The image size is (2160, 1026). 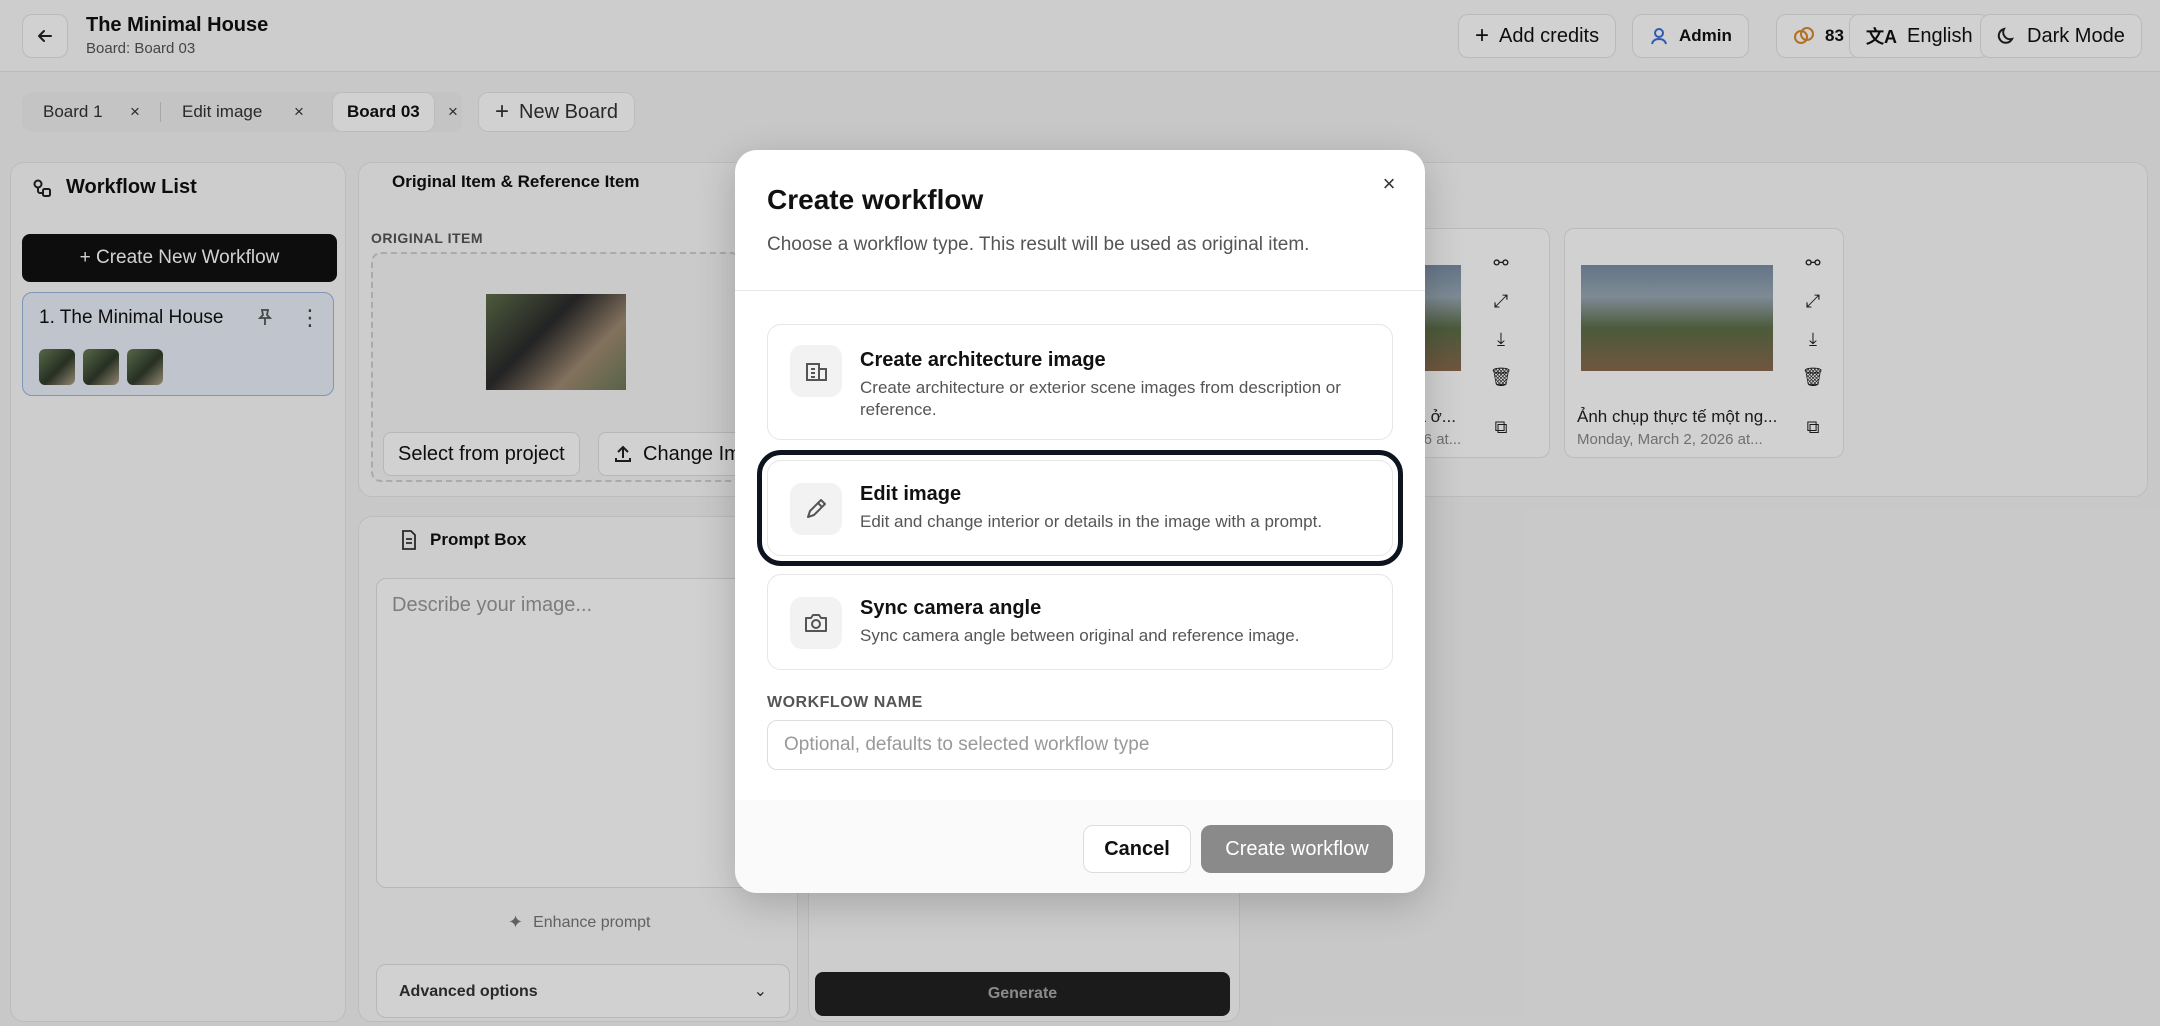 I want to click on camera-icon, so click(x=816, y=623).